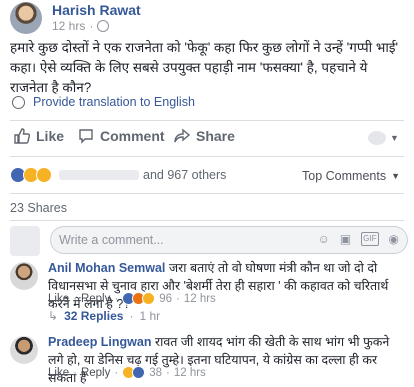 The image size is (414, 387). What do you see at coordinates (185, 175) in the screenshot?
I see `reactions-others: and 967 others` at bounding box center [185, 175].